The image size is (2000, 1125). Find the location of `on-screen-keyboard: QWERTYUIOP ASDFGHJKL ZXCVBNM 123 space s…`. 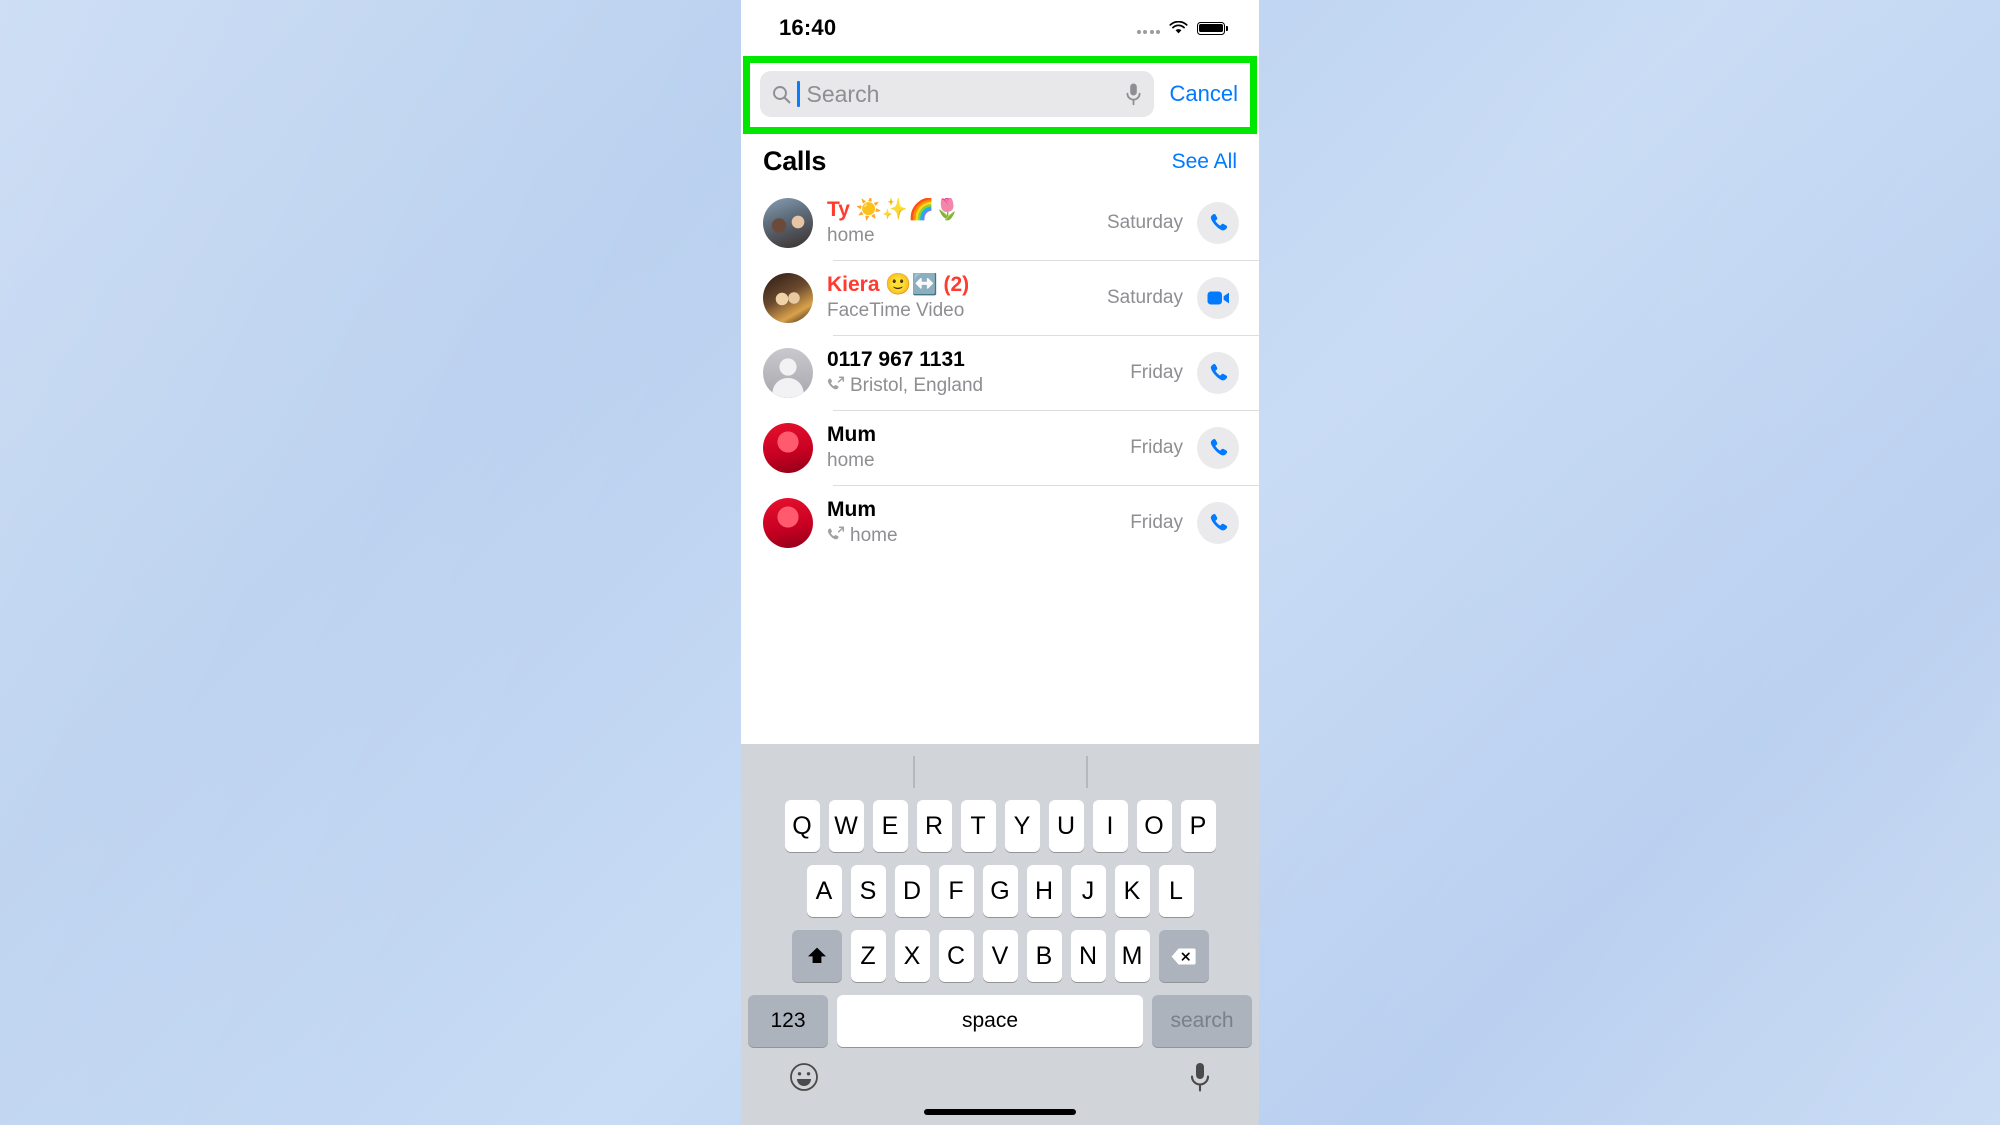

on-screen-keyboard: QWERTYUIOP ASDFGHJKL ZXCVBNM 123 space s… is located at coordinates (1000, 934).